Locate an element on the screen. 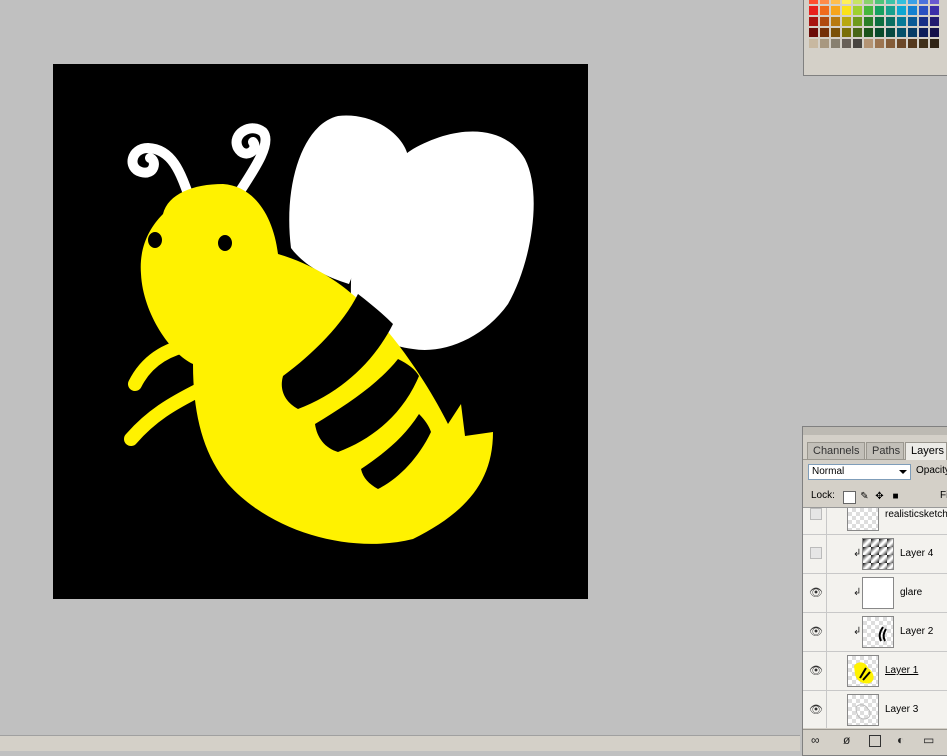 Image resolution: width=947 pixels, height=756 pixels. blend-mode-select: Normal is located at coordinates (859, 472).